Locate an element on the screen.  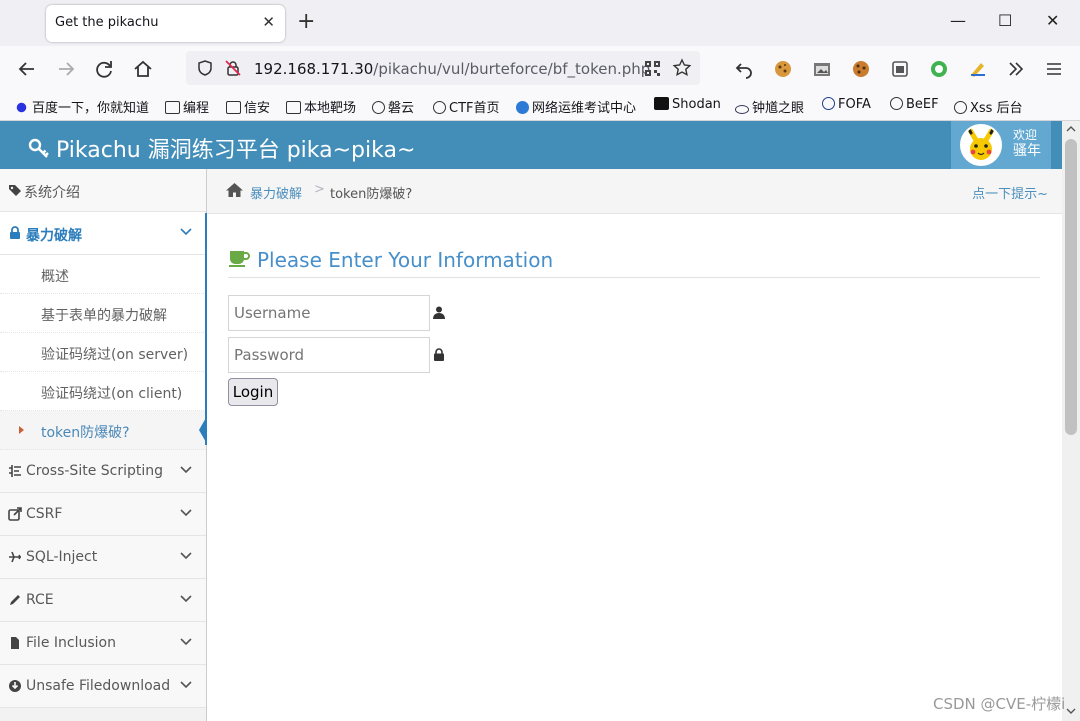
bookmark-label: Shodan is located at coordinates (696, 104).